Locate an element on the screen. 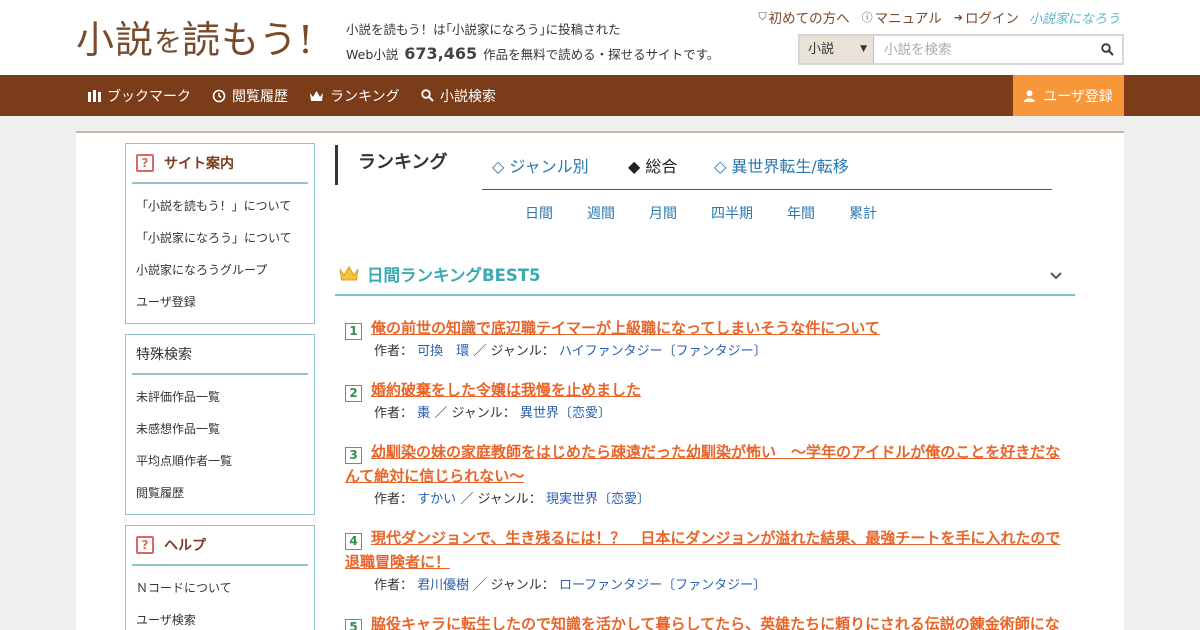 Image resolution: width=1200 pixels, height=630 pixels. novel-title-link: 2 婚約破棄をした令嬢は我慢を止めました is located at coordinates (710, 390).